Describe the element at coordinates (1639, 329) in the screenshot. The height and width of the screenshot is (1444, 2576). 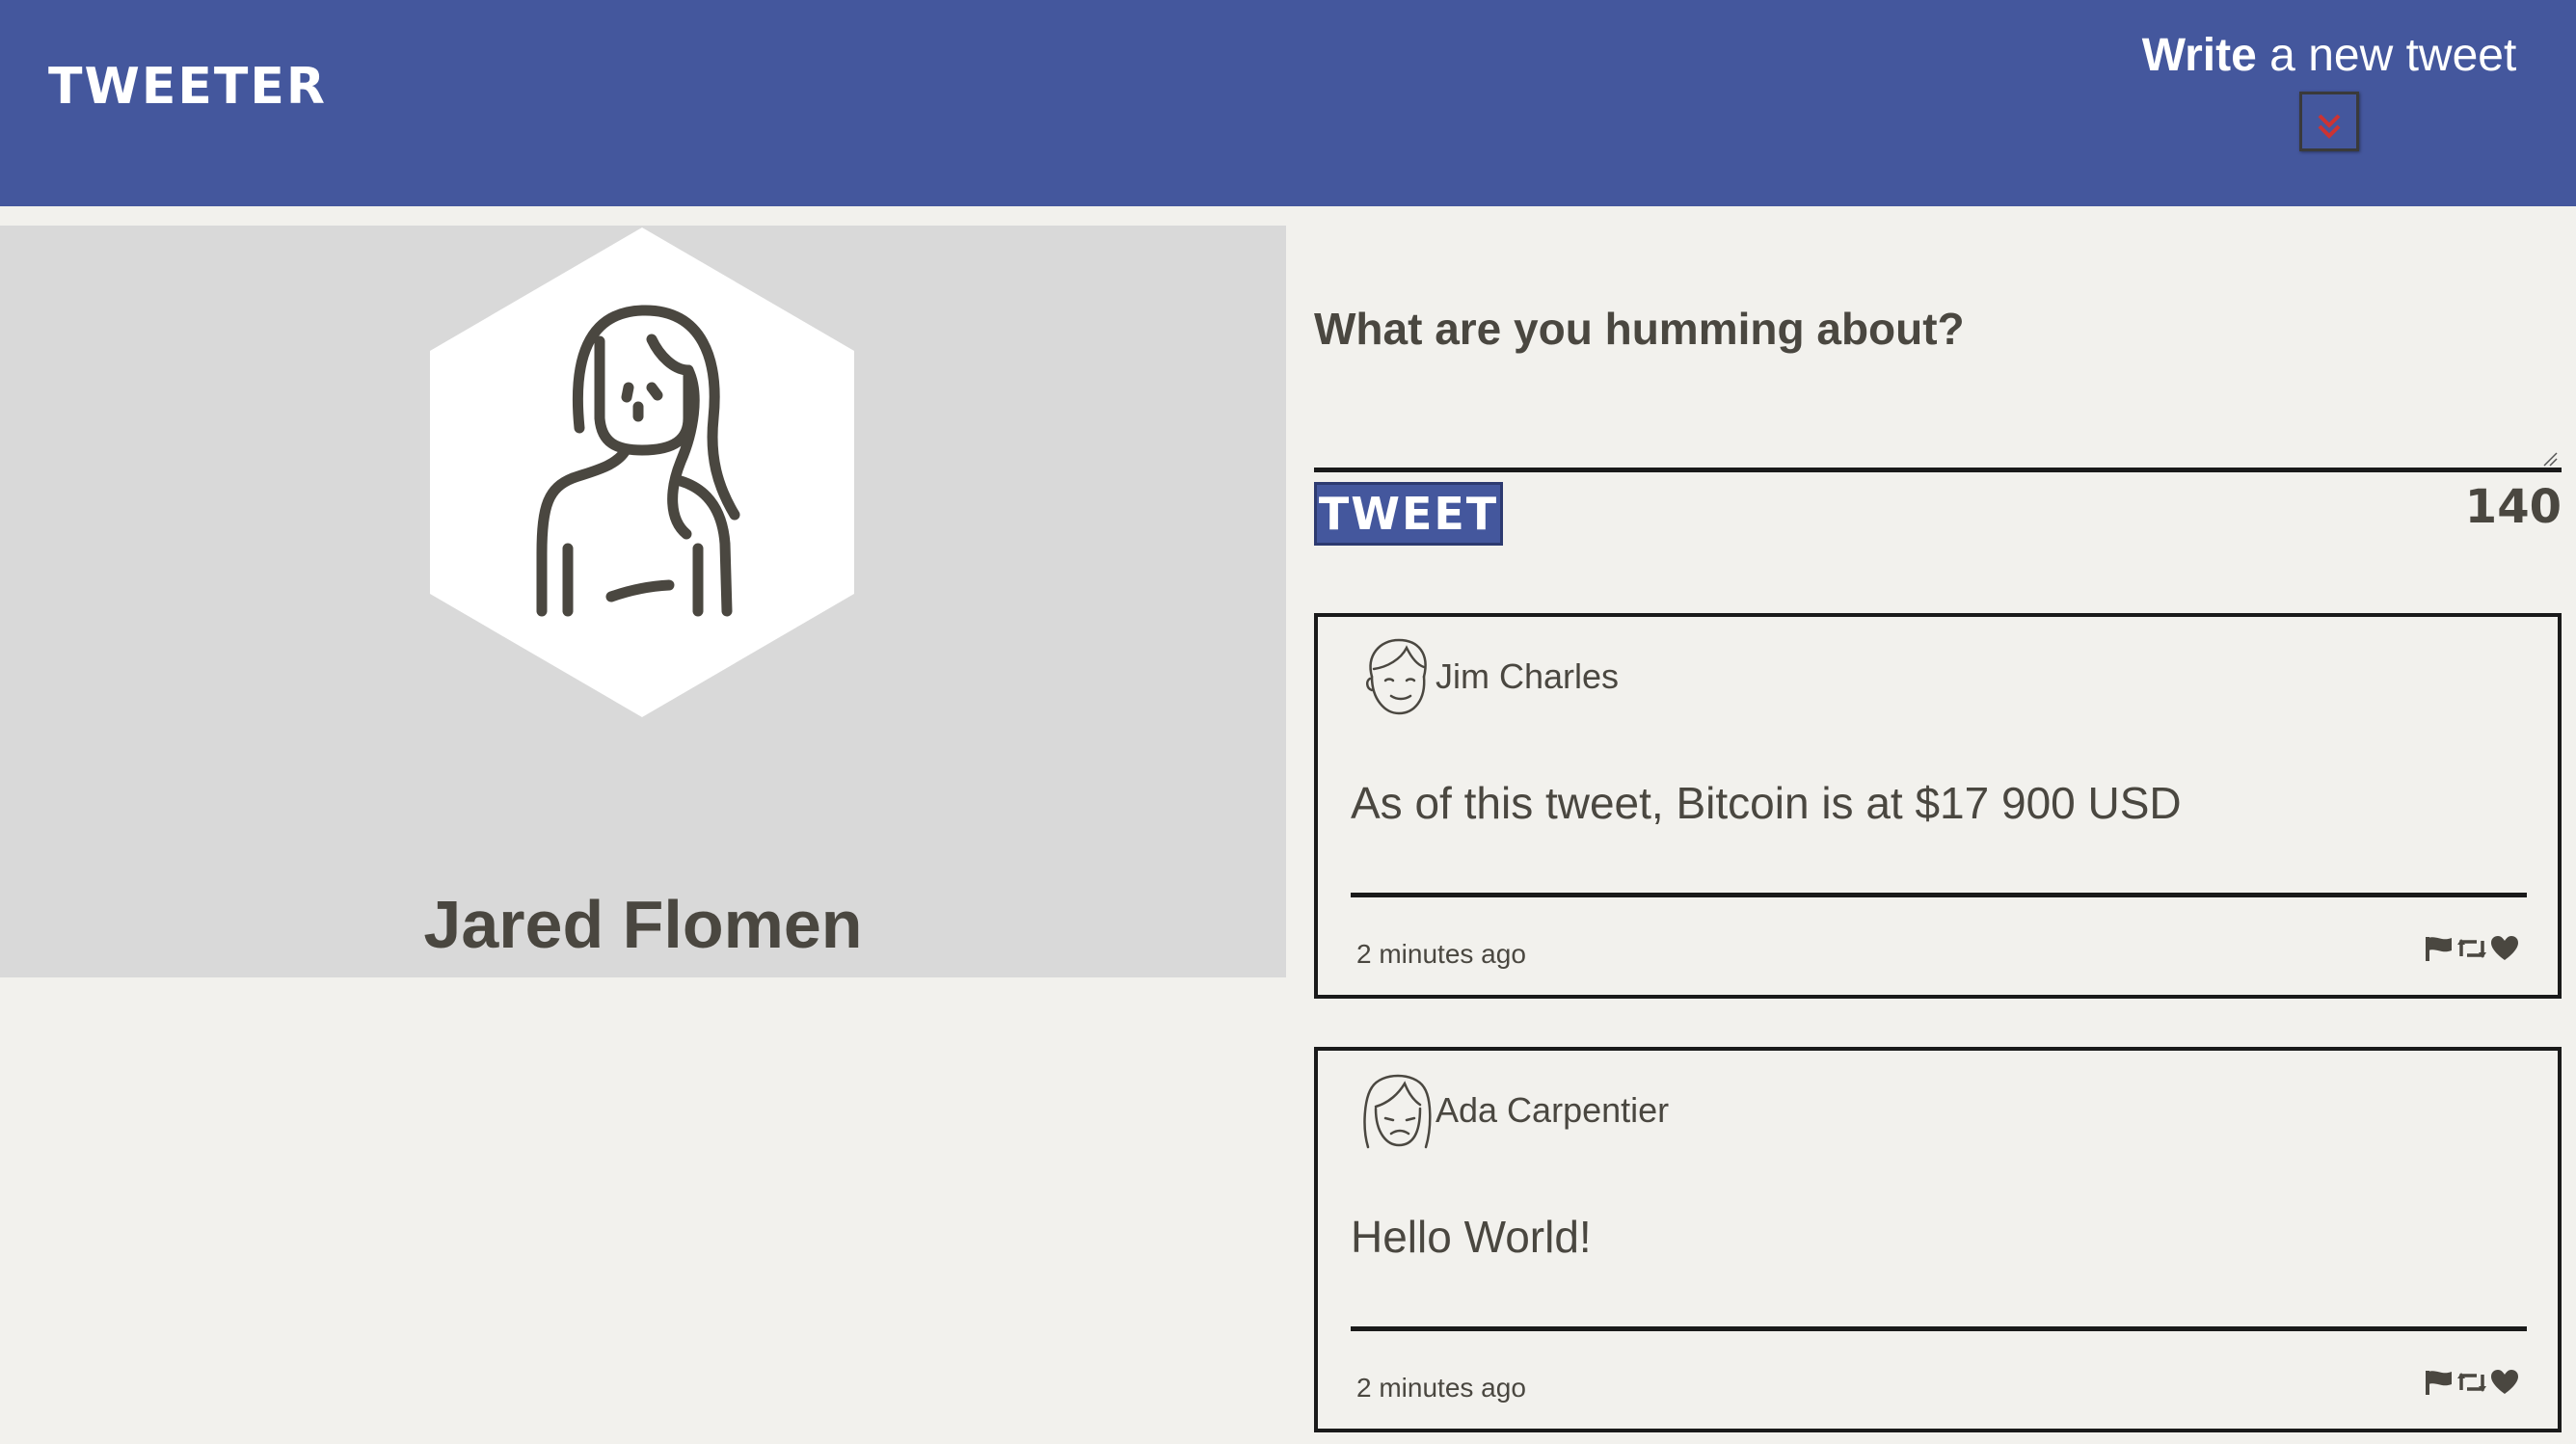
I see `compose-title: What are you humming about?` at that location.